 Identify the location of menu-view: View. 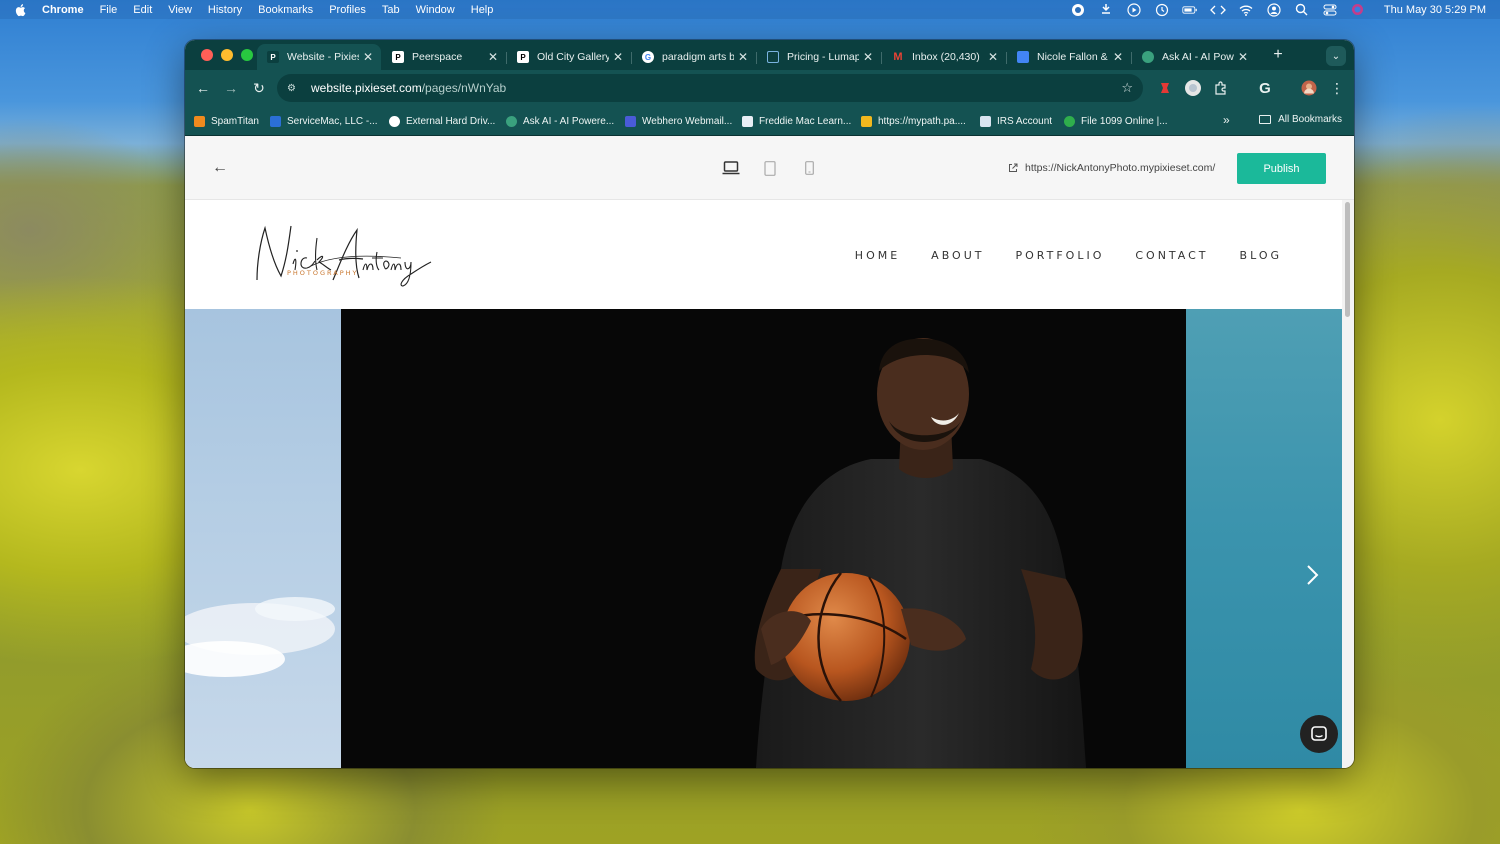
(180, 10).